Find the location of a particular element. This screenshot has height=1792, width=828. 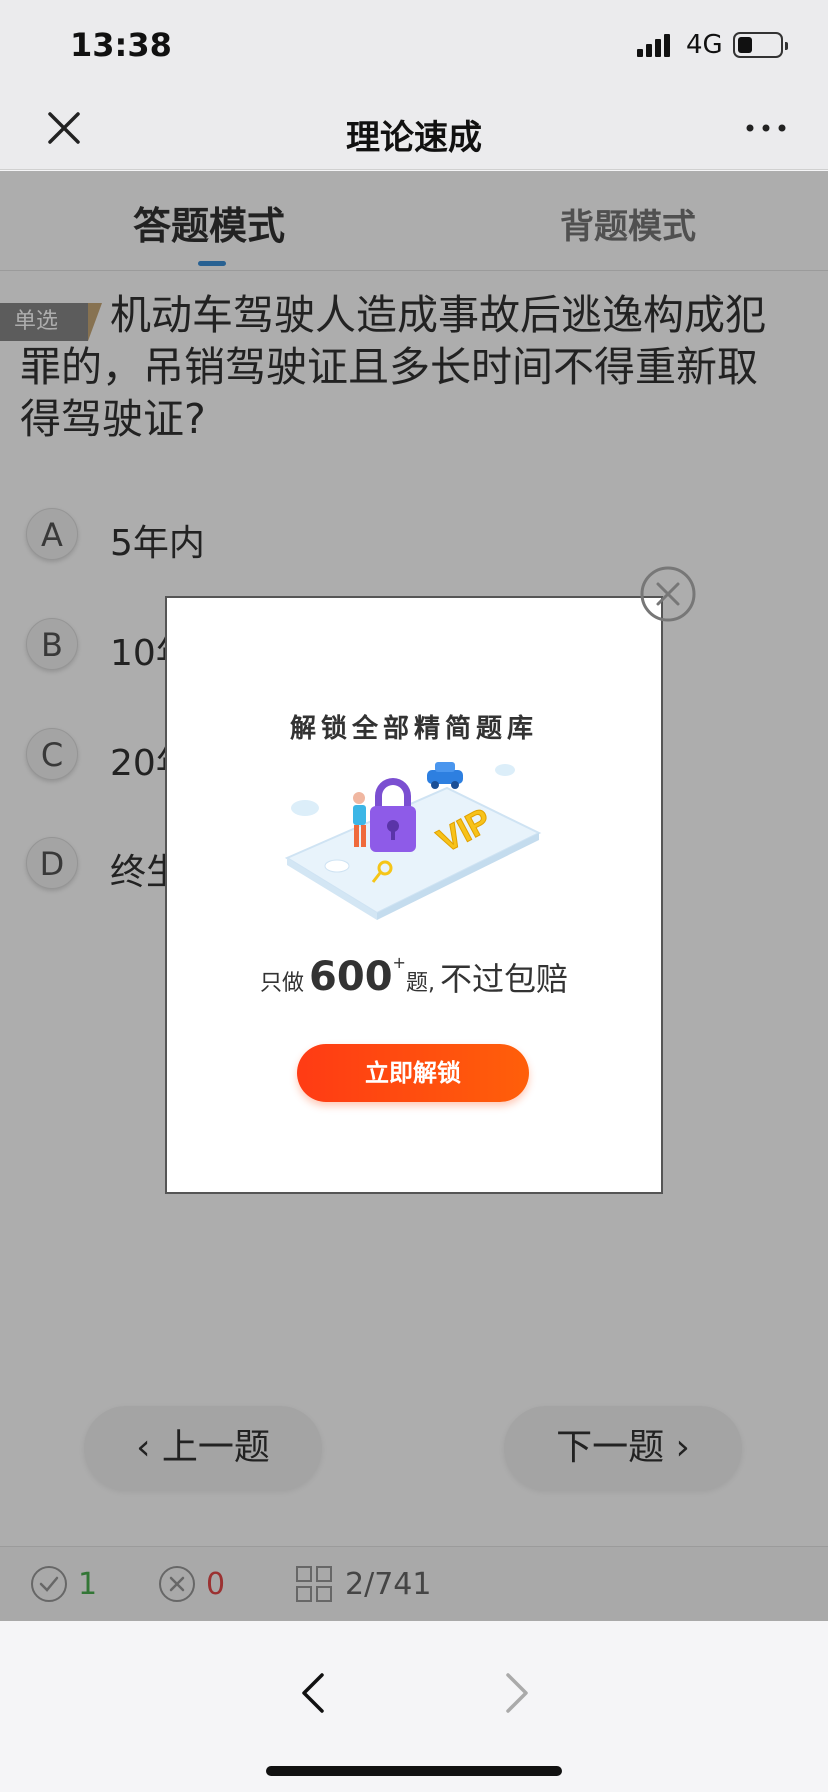

browser-toolbar is located at coordinates (414, 1706).